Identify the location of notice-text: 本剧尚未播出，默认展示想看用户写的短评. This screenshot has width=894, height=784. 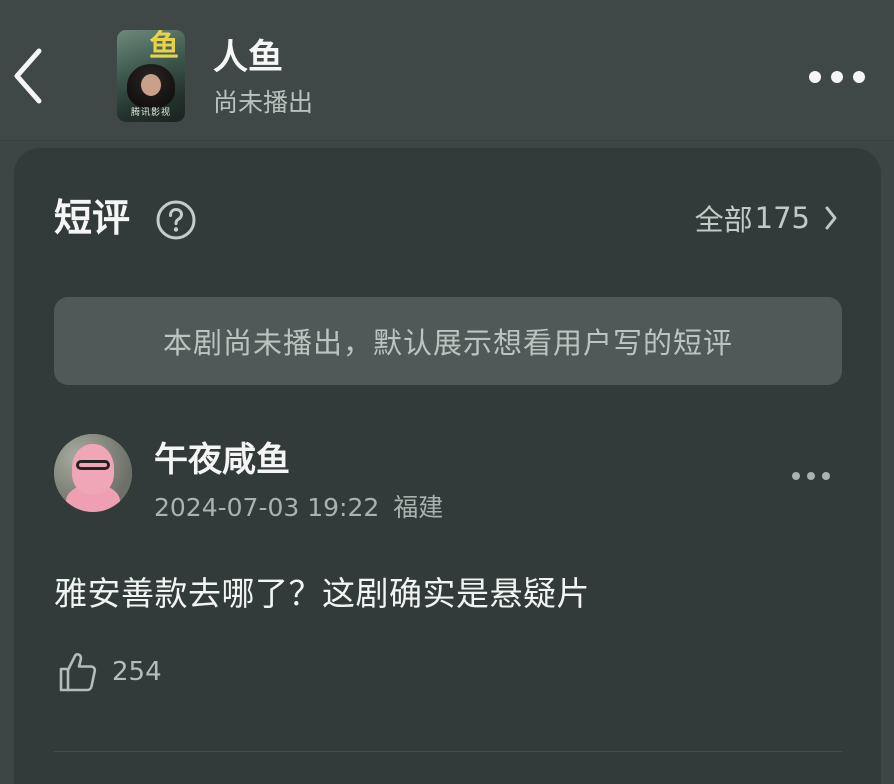
(447, 343).